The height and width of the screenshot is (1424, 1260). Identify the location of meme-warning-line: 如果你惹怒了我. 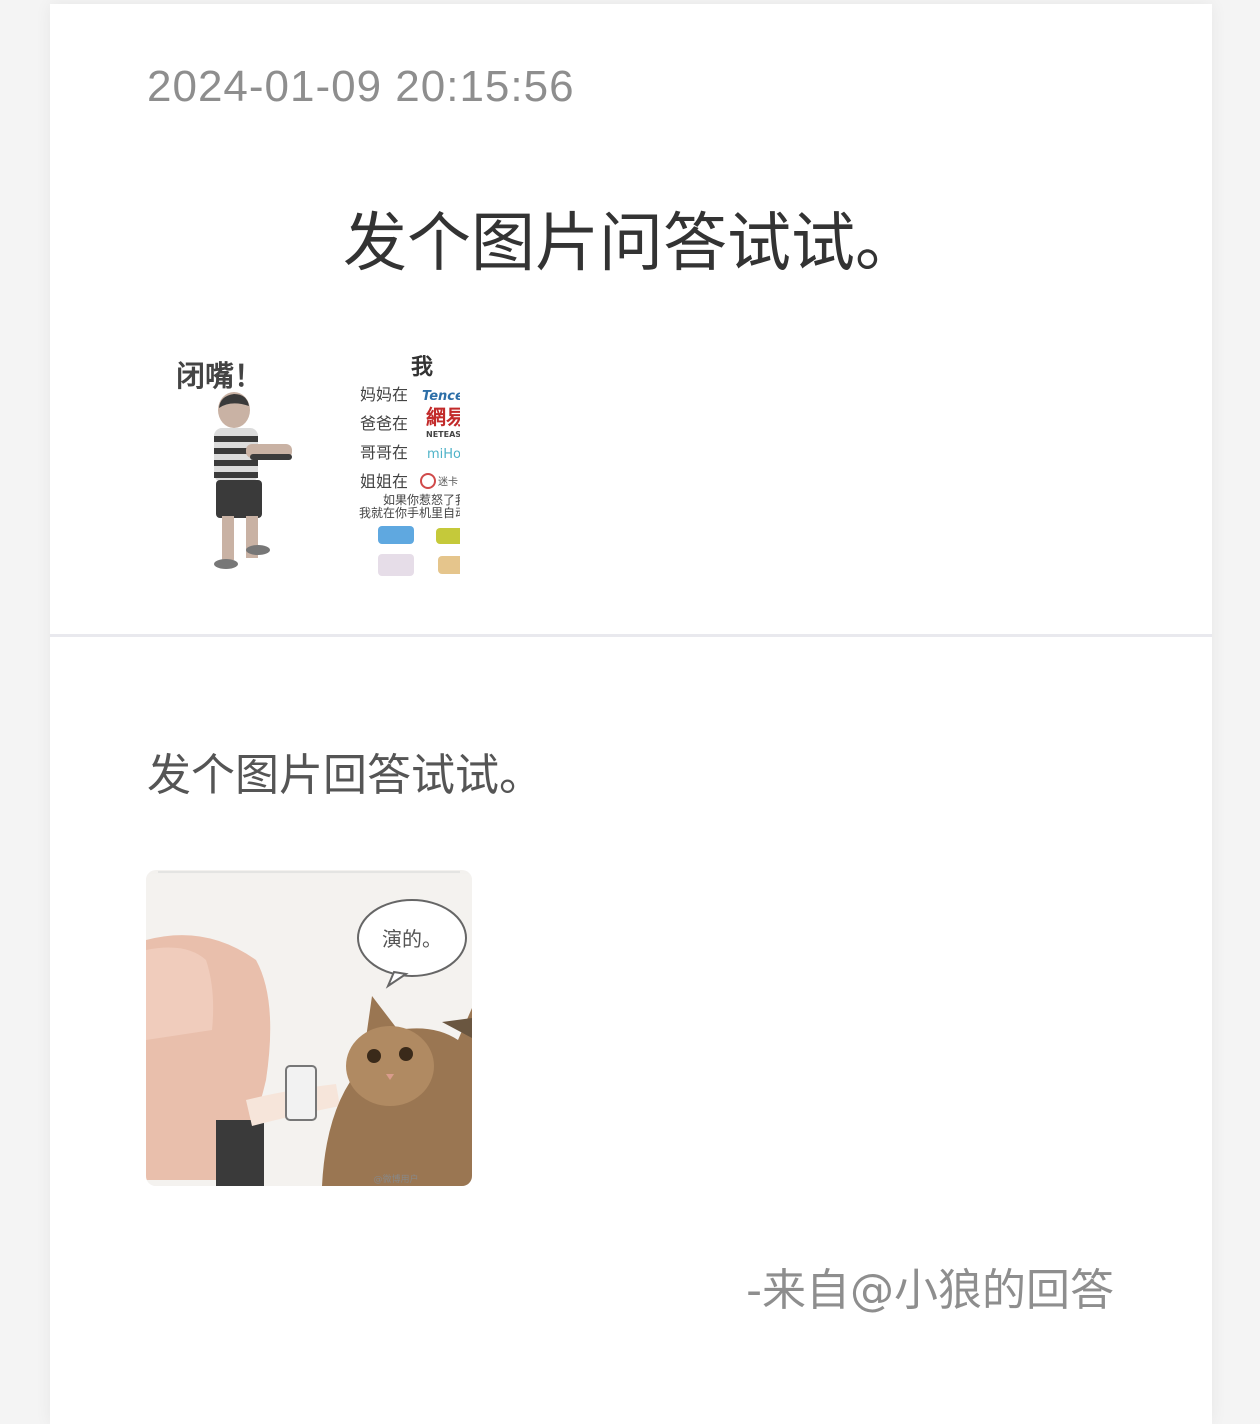
(421, 499).